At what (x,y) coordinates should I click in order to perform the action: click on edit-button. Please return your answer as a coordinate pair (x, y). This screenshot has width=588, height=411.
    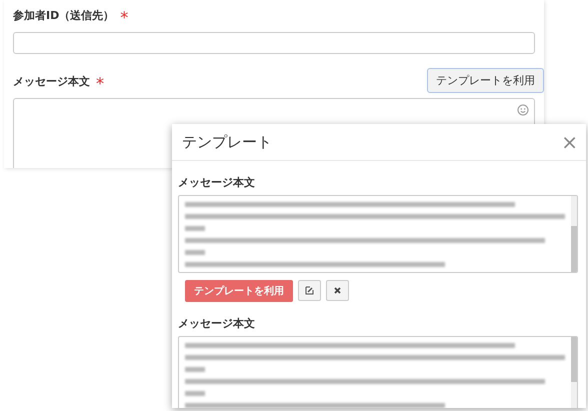
    Looking at the image, I should click on (309, 290).